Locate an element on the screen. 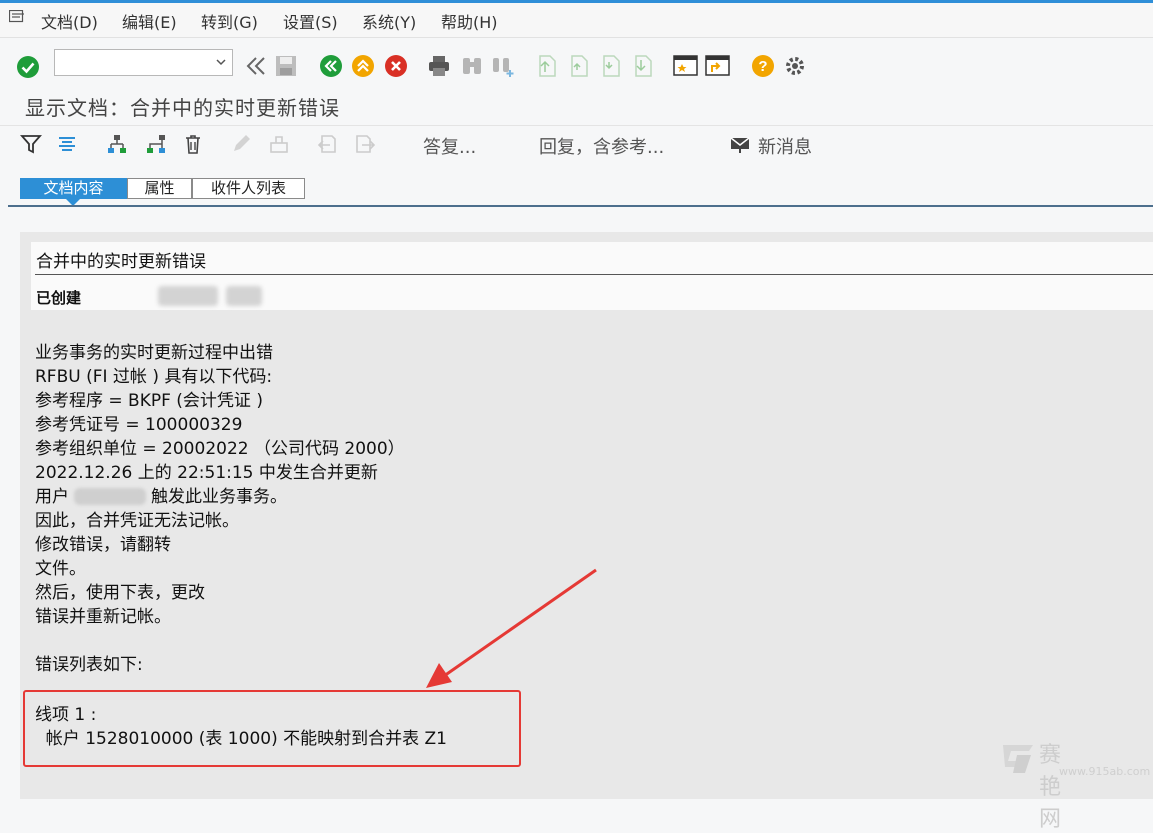 Image resolution: width=1153 pixels, height=833 pixels. watermark-logo-icon is located at coordinates (1018, 759).